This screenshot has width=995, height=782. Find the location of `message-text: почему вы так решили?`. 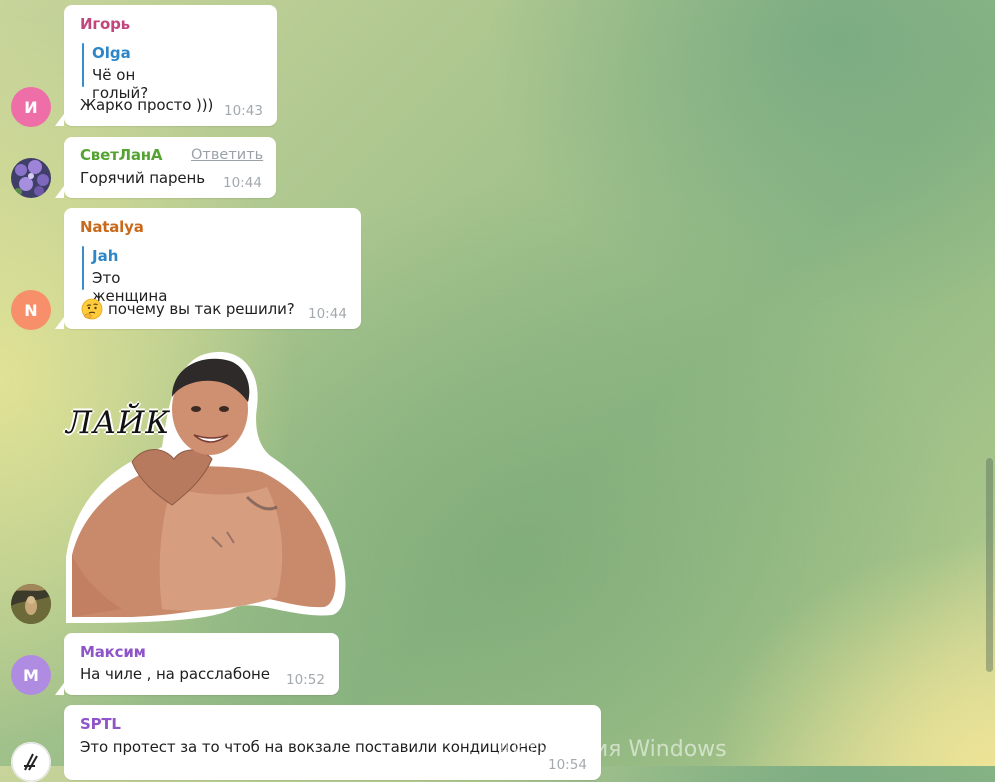

message-text: почему вы так решили? is located at coordinates (201, 309).